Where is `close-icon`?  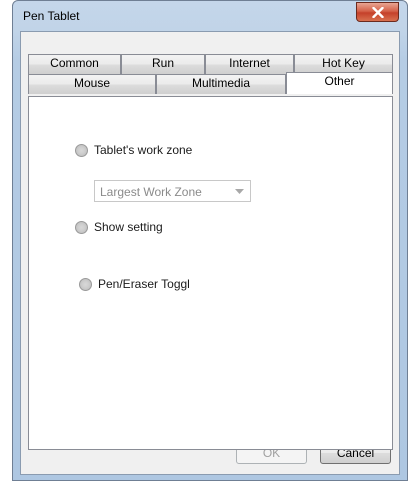 close-icon is located at coordinates (378, 12).